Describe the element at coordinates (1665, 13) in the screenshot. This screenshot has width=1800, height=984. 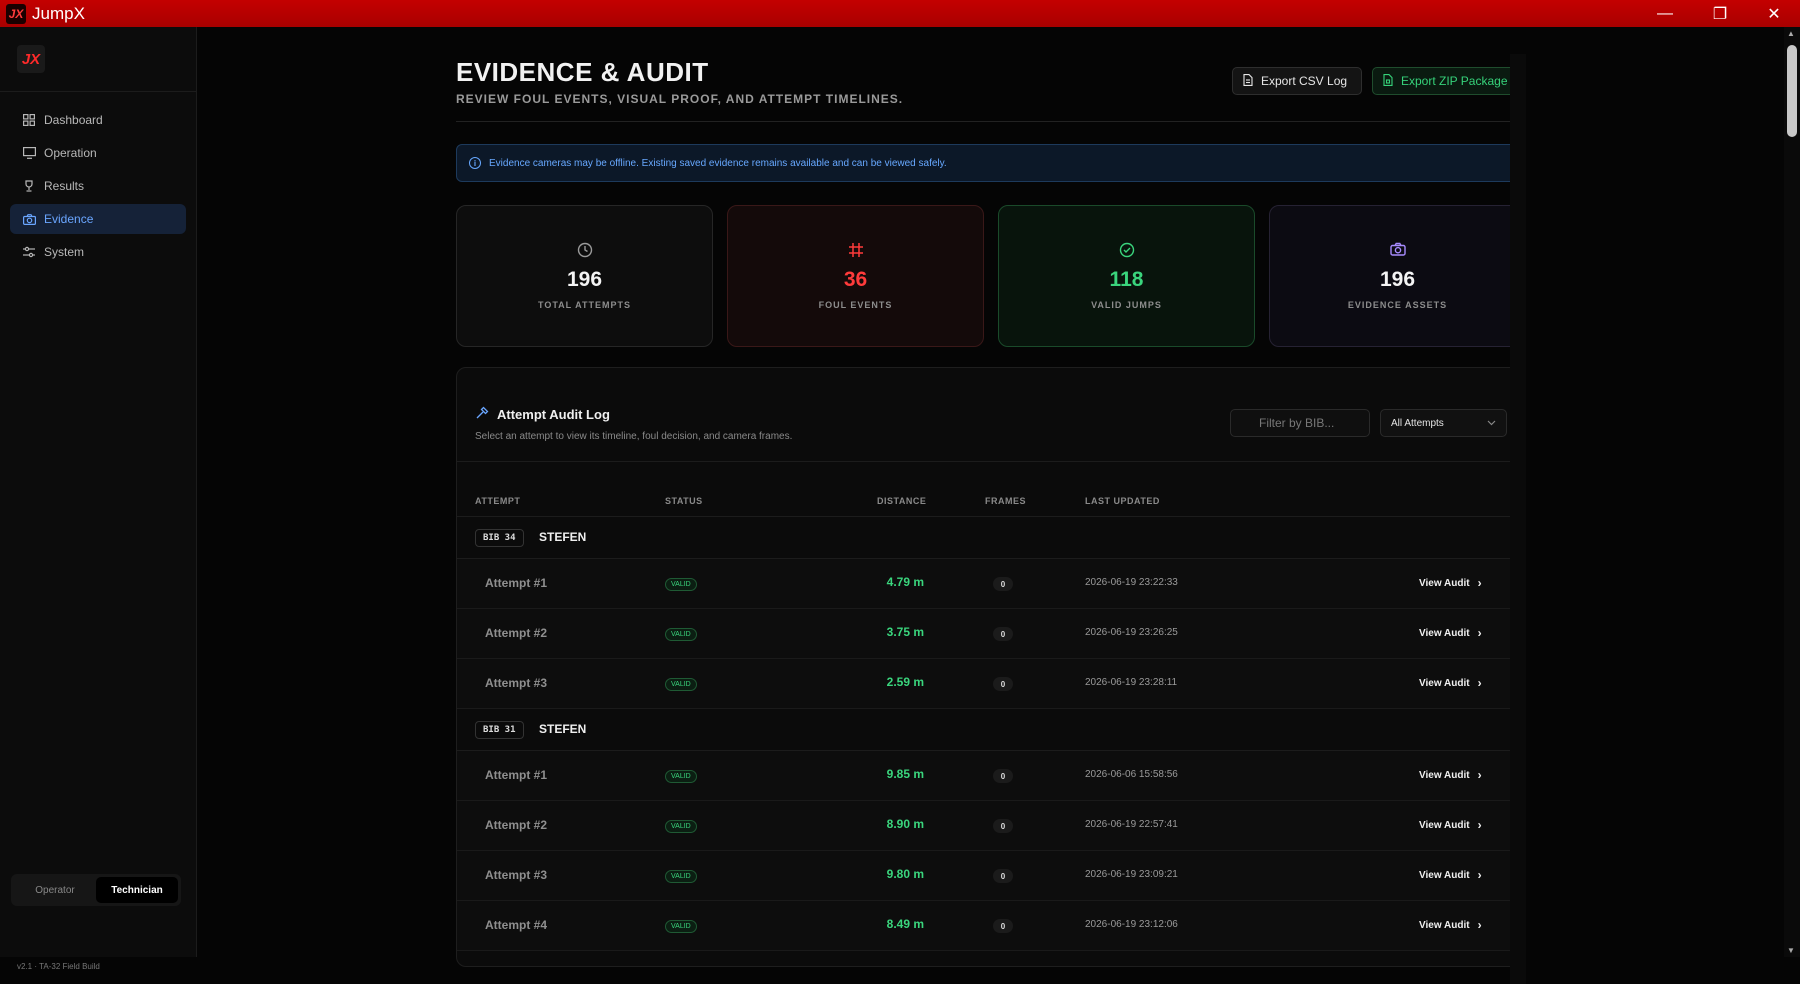
I see `minimize-icon: —` at that location.